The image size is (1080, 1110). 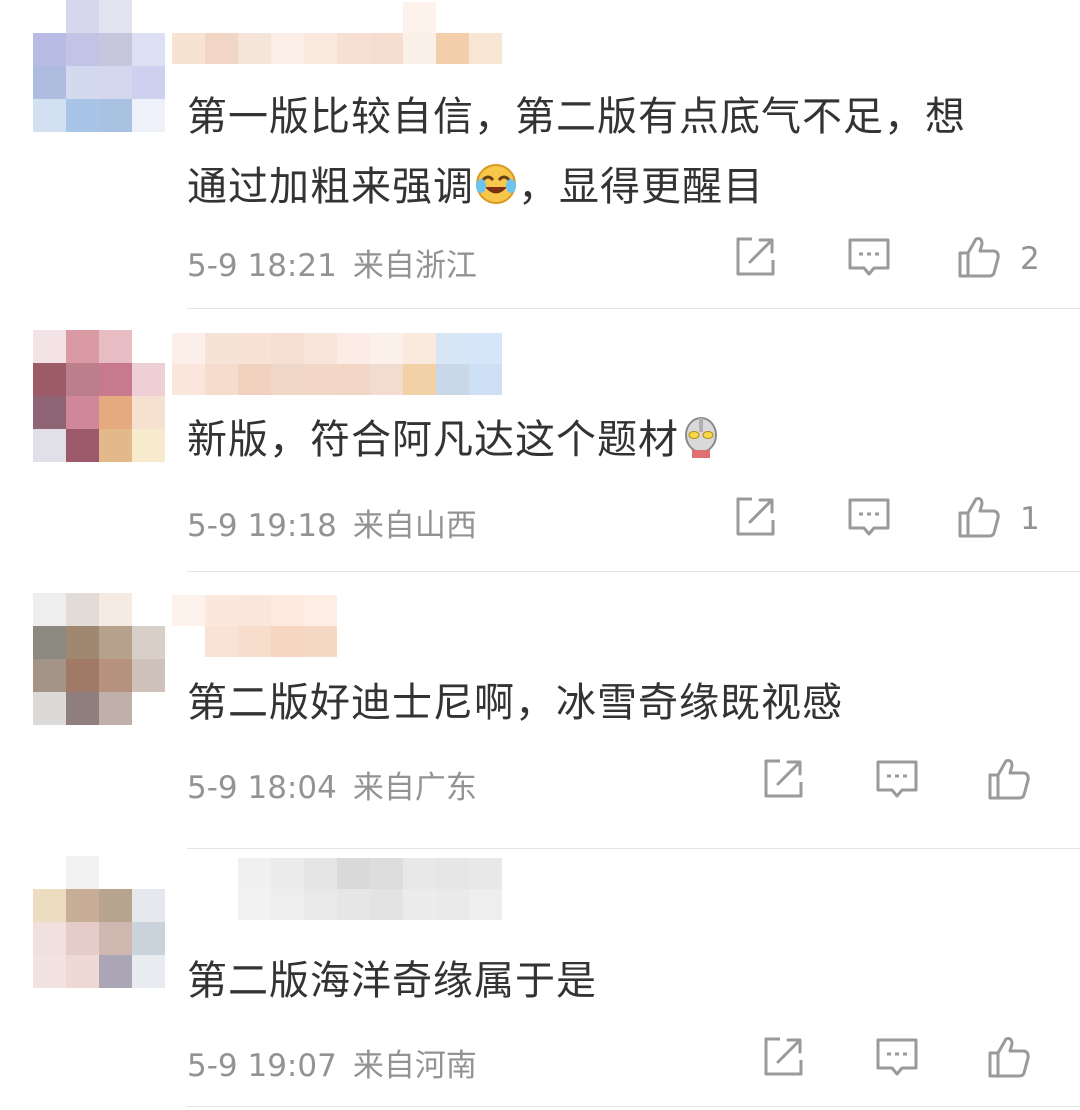 I want to click on avatar, so click(x=99, y=922).